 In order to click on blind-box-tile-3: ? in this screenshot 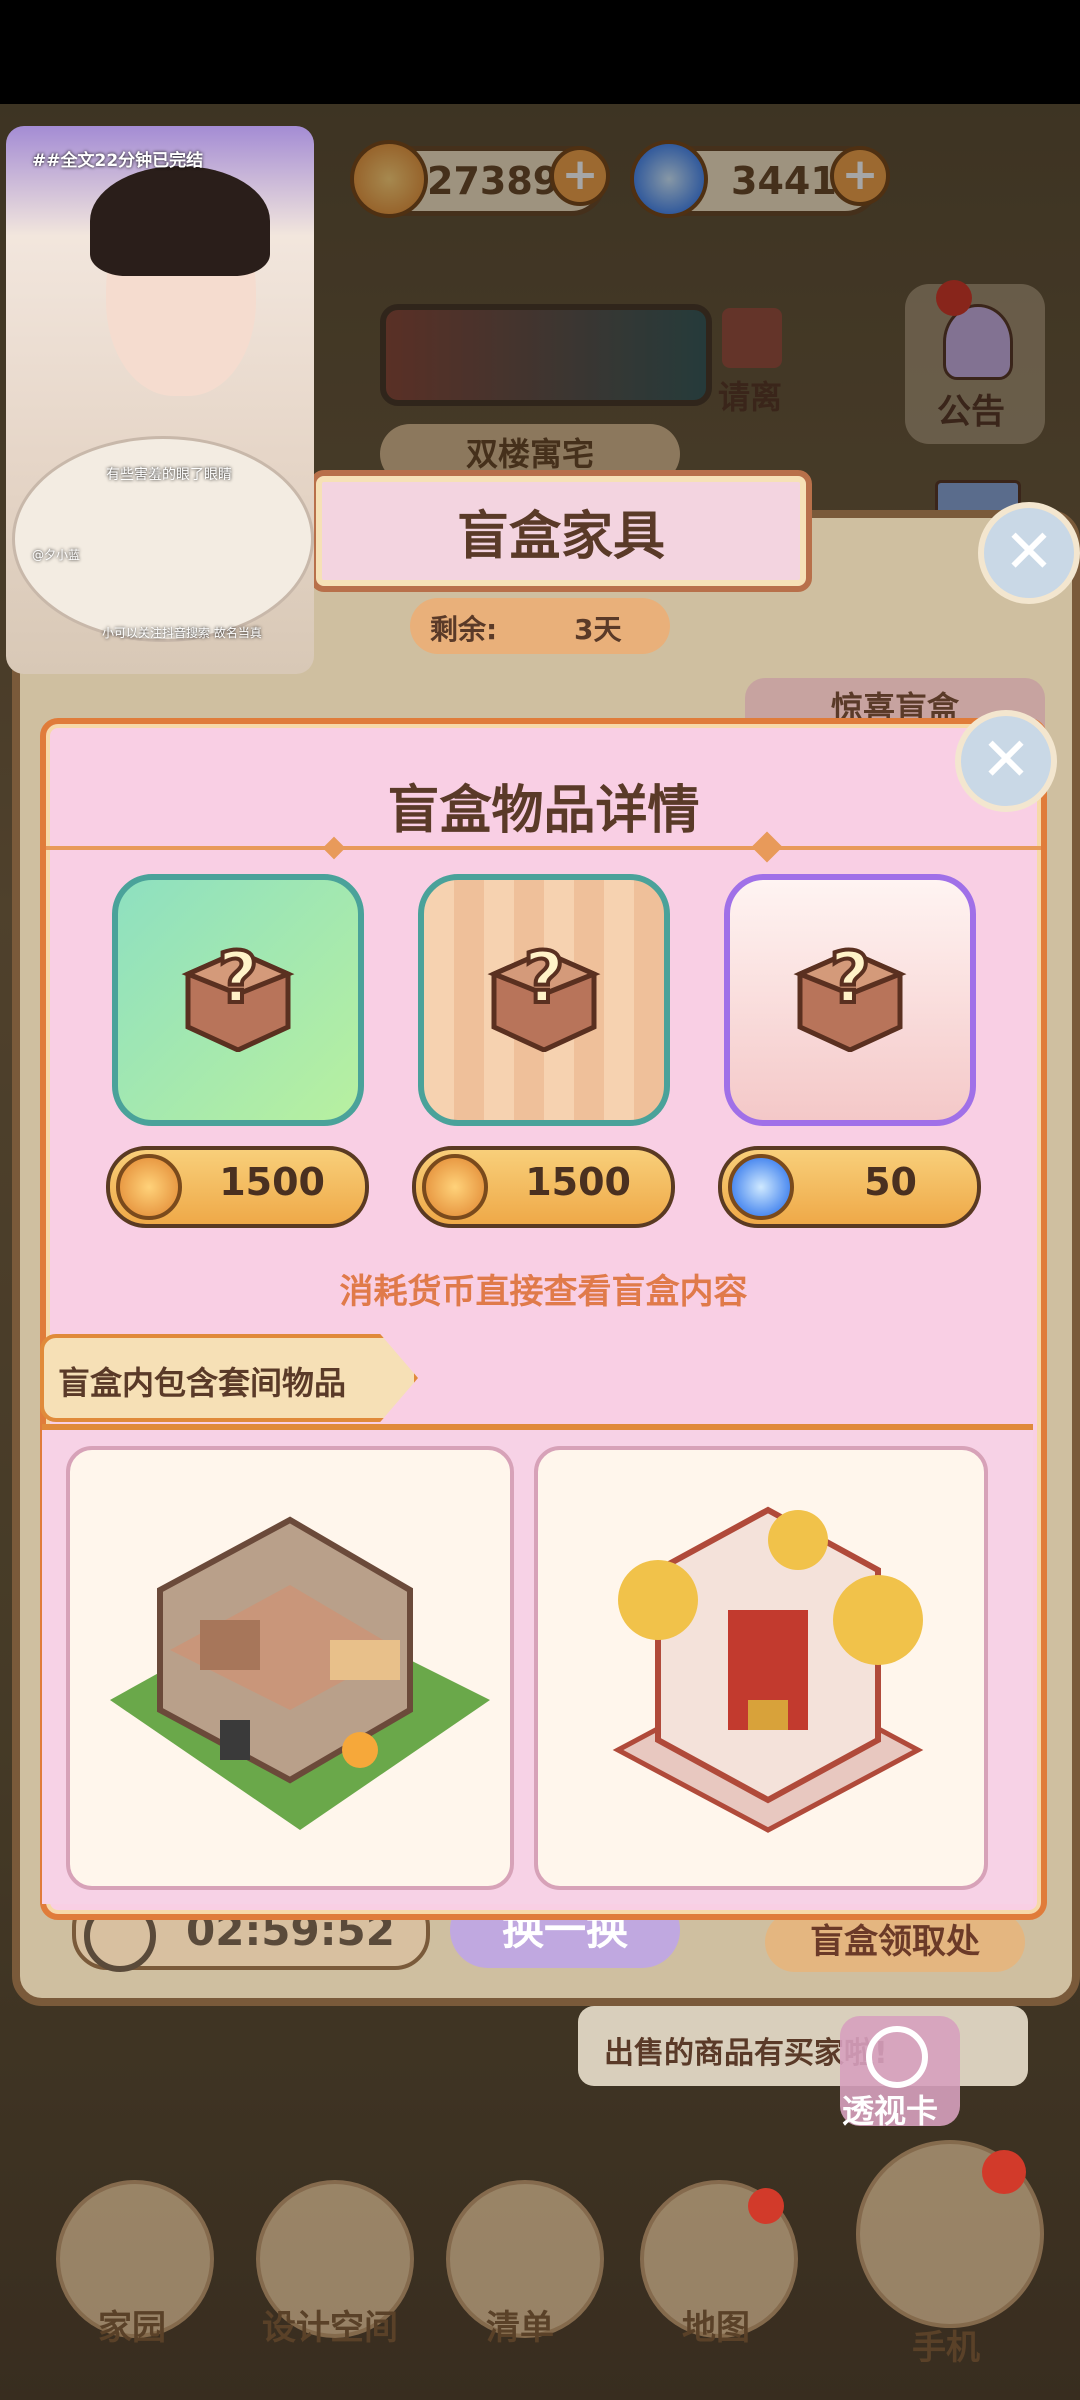, I will do `click(850, 1000)`.